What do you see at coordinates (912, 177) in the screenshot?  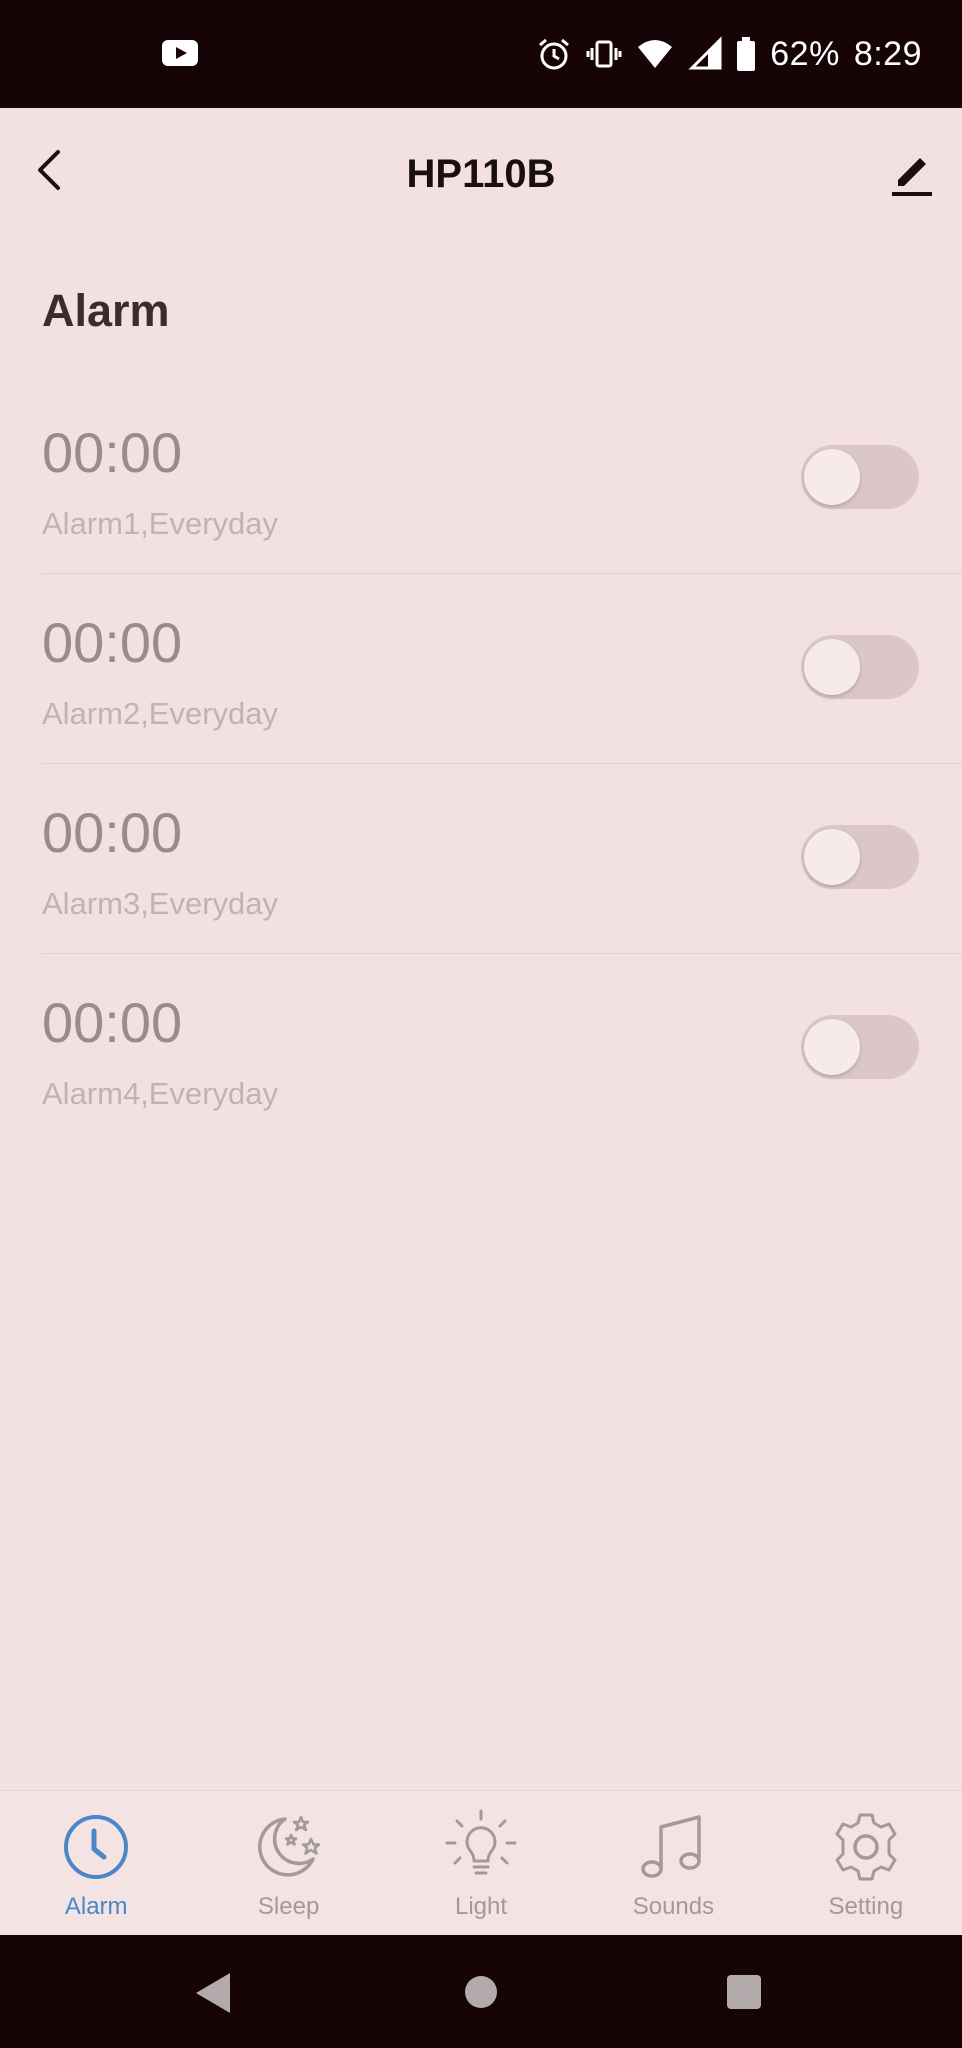 I see `edit-pencil-icon` at bounding box center [912, 177].